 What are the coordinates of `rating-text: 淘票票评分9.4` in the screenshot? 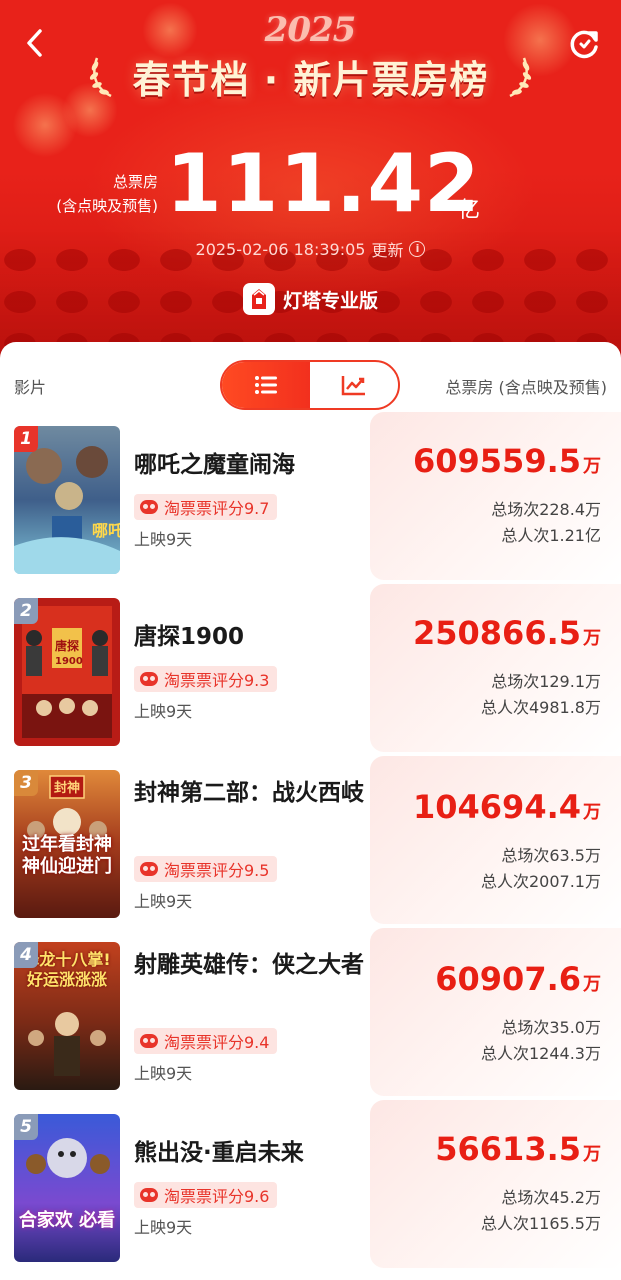 It's located at (217, 1042).